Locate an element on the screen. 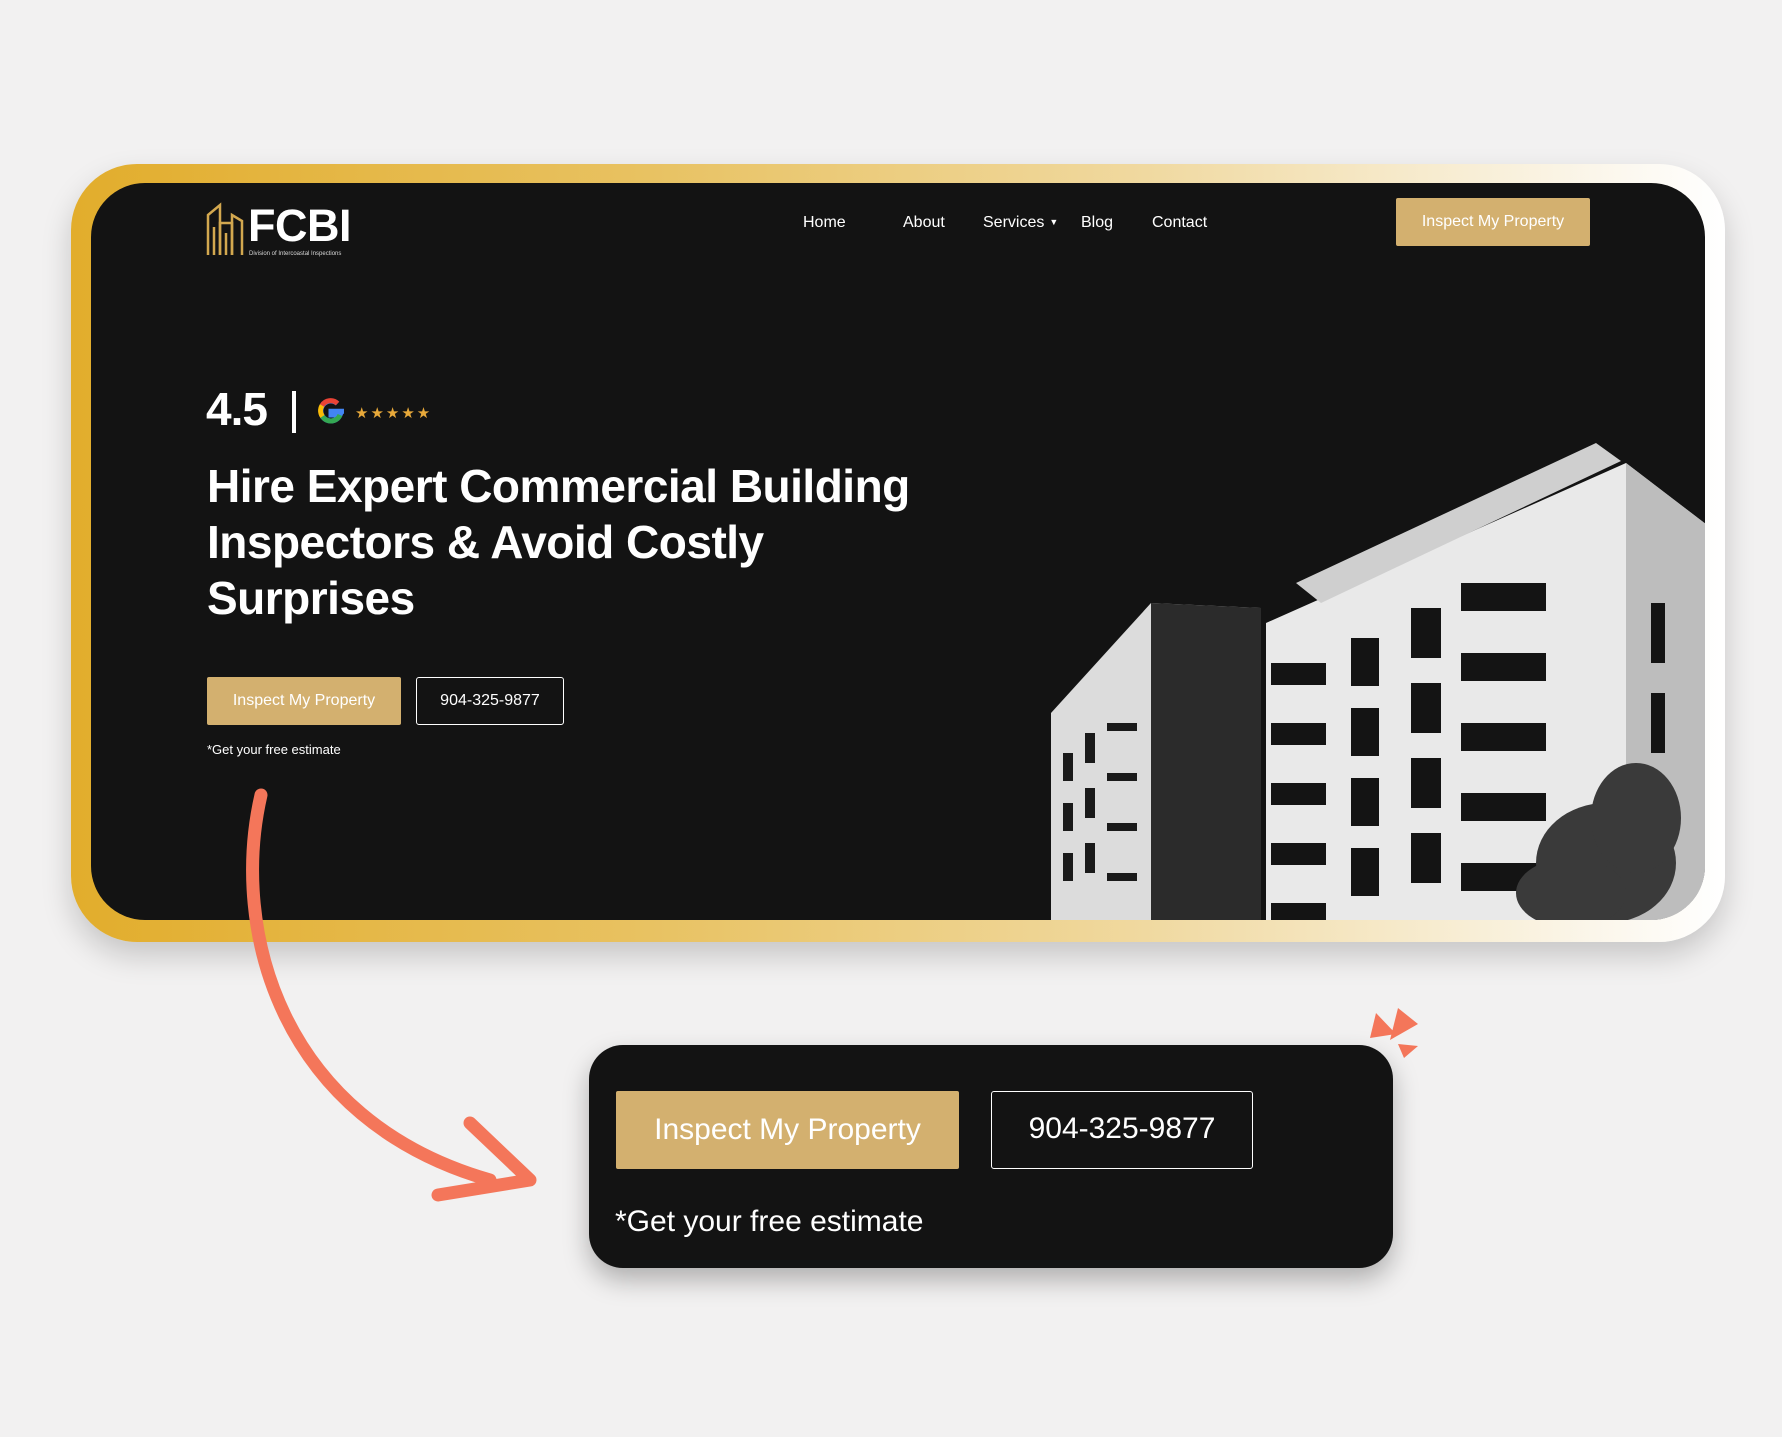 The height and width of the screenshot is (1437, 1782). nav-blog: Blog is located at coordinates (1097, 223).